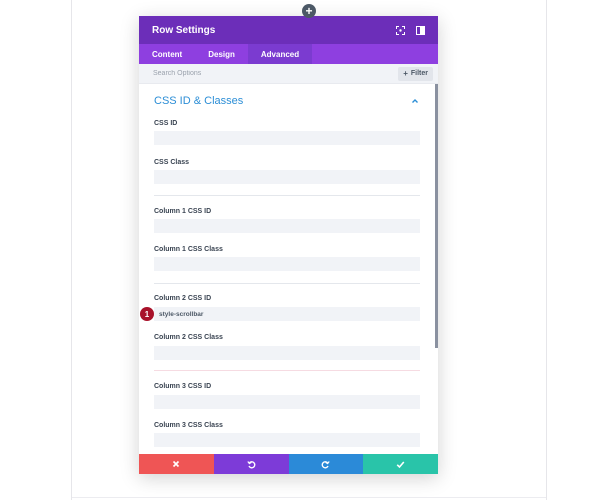 This screenshot has height=500, width=610. What do you see at coordinates (287, 226) in the screenshot?
I see `column-1-css-id-input` at bounding box center [287, 226].